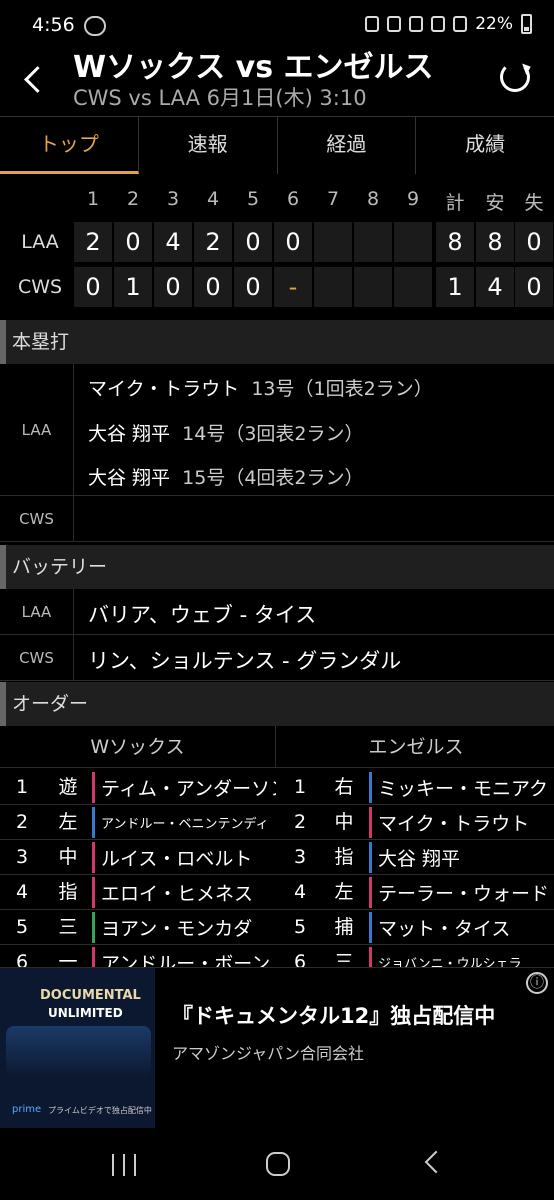 This screenshot has width=554, height=1200. Describe the element at coordinates (184, 857) in the screenshot. I see `player-name: ルイス・ロベルト` at that location.